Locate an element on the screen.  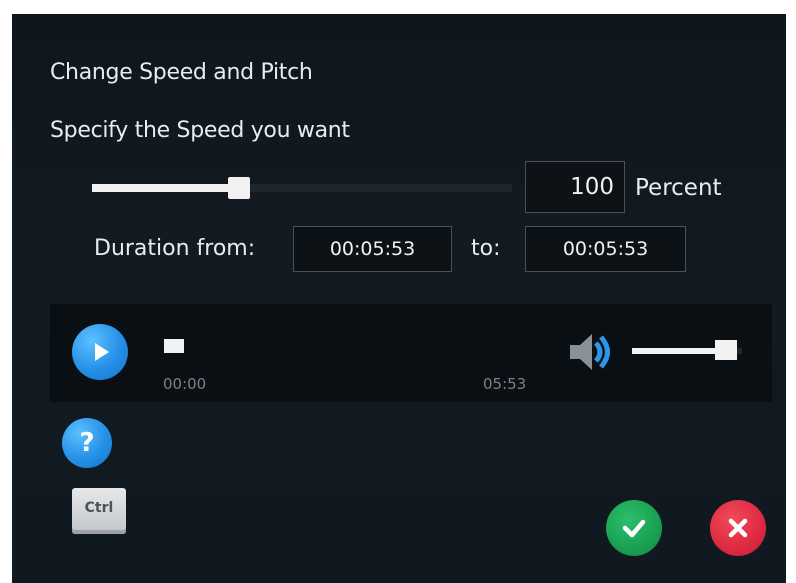
speed-slider-fill is located at coordinates (165, 188).